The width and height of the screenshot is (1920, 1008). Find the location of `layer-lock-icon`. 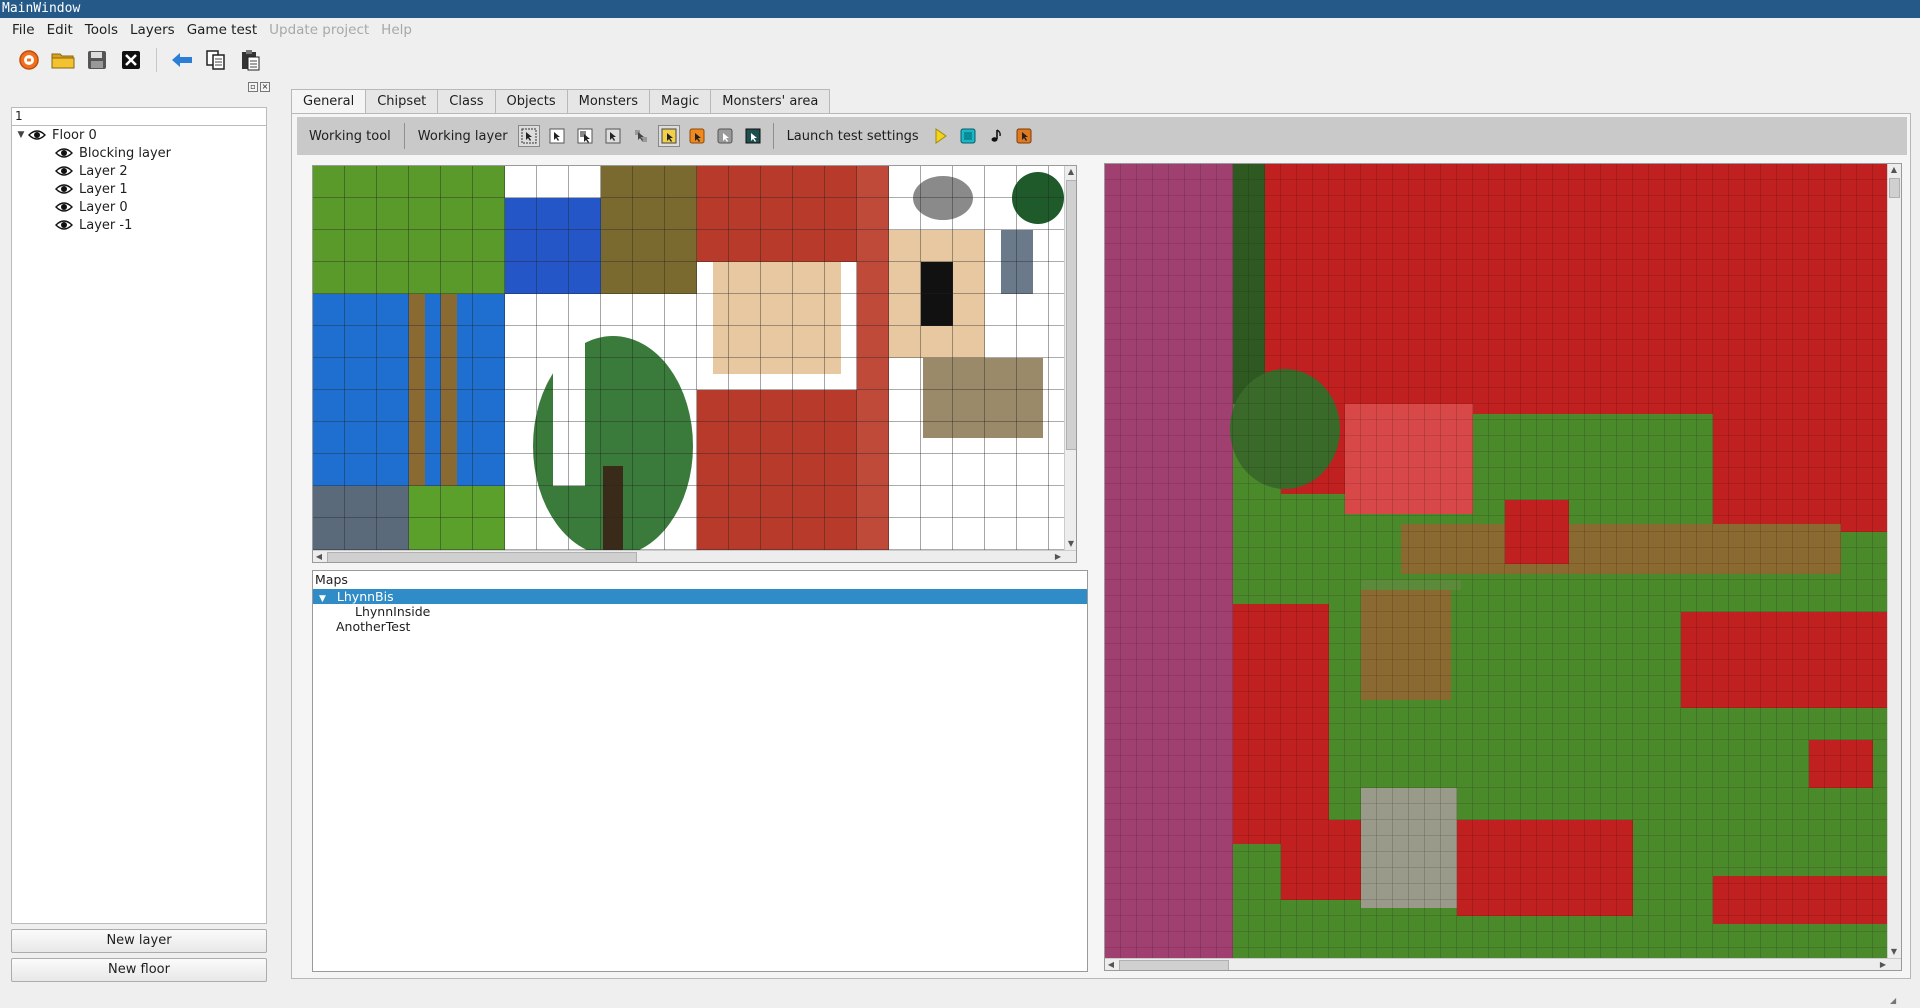

layer-lock-icon is located at coordinates (753, 136).